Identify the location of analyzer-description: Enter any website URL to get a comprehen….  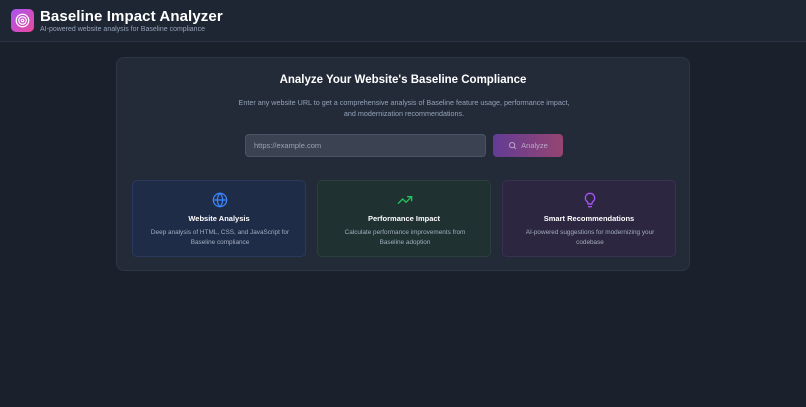
(404, 108).